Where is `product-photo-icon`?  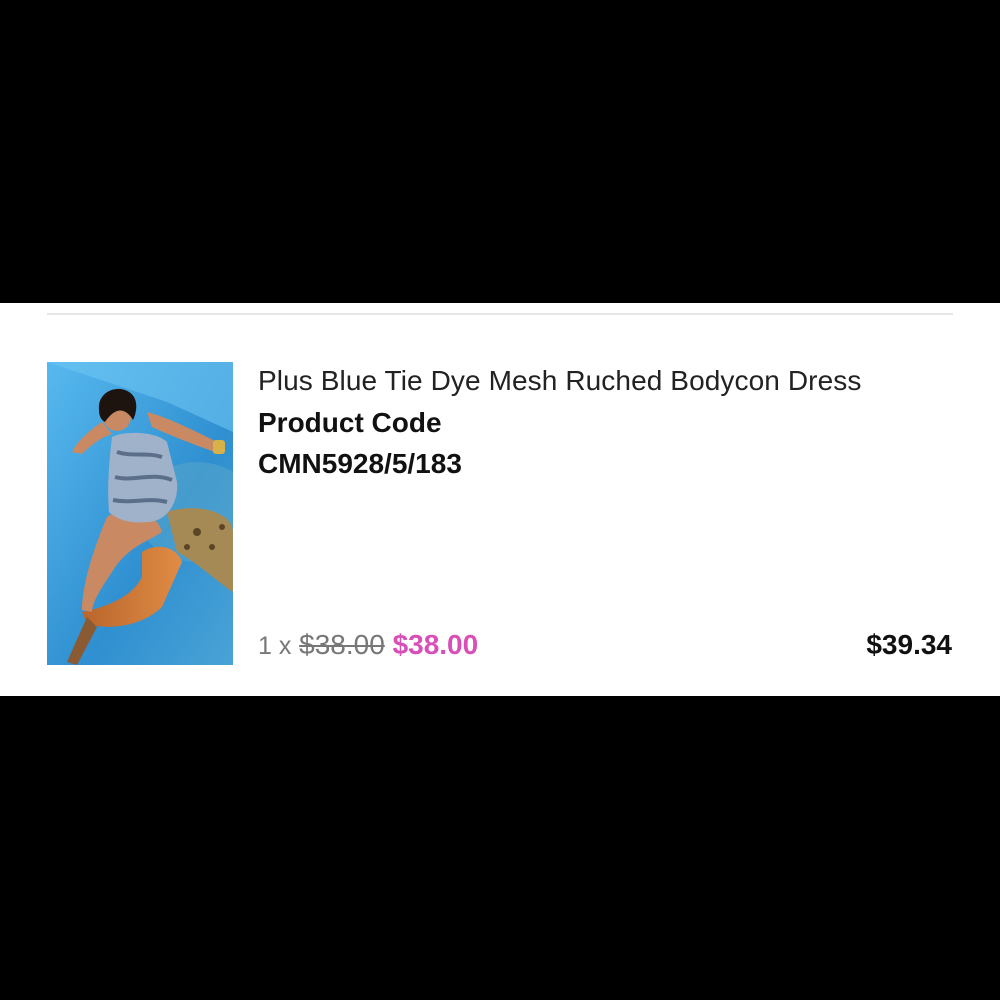 product-photo-icon is located at coordinates (140, 513).